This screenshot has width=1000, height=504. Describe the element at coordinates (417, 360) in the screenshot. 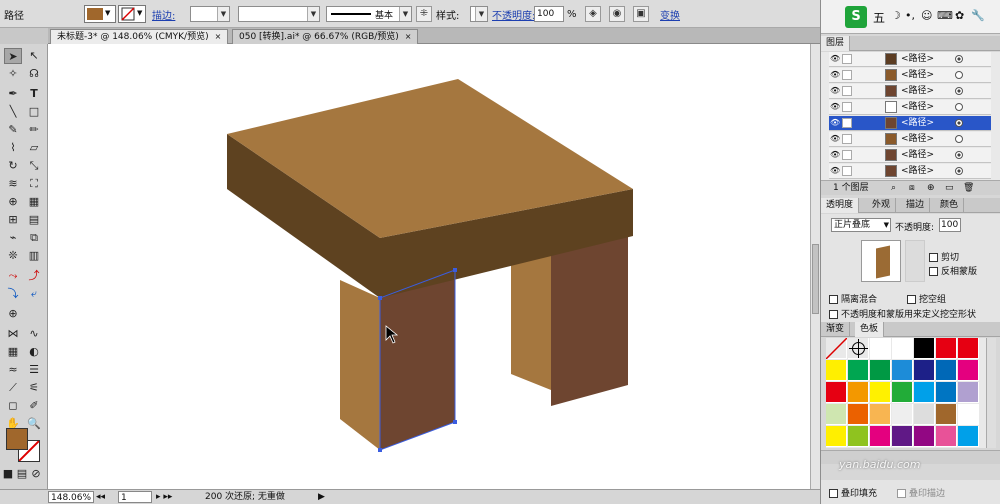

I see `front-left-leg-dark-face` at that location.